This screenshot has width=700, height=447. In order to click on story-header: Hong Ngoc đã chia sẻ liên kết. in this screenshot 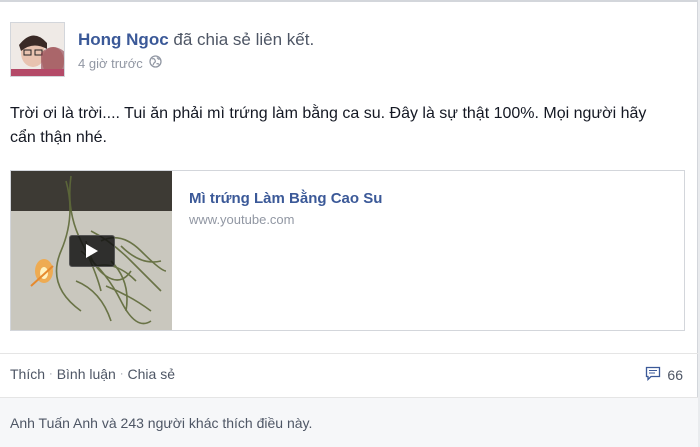, I will do `click(196, 40)`.